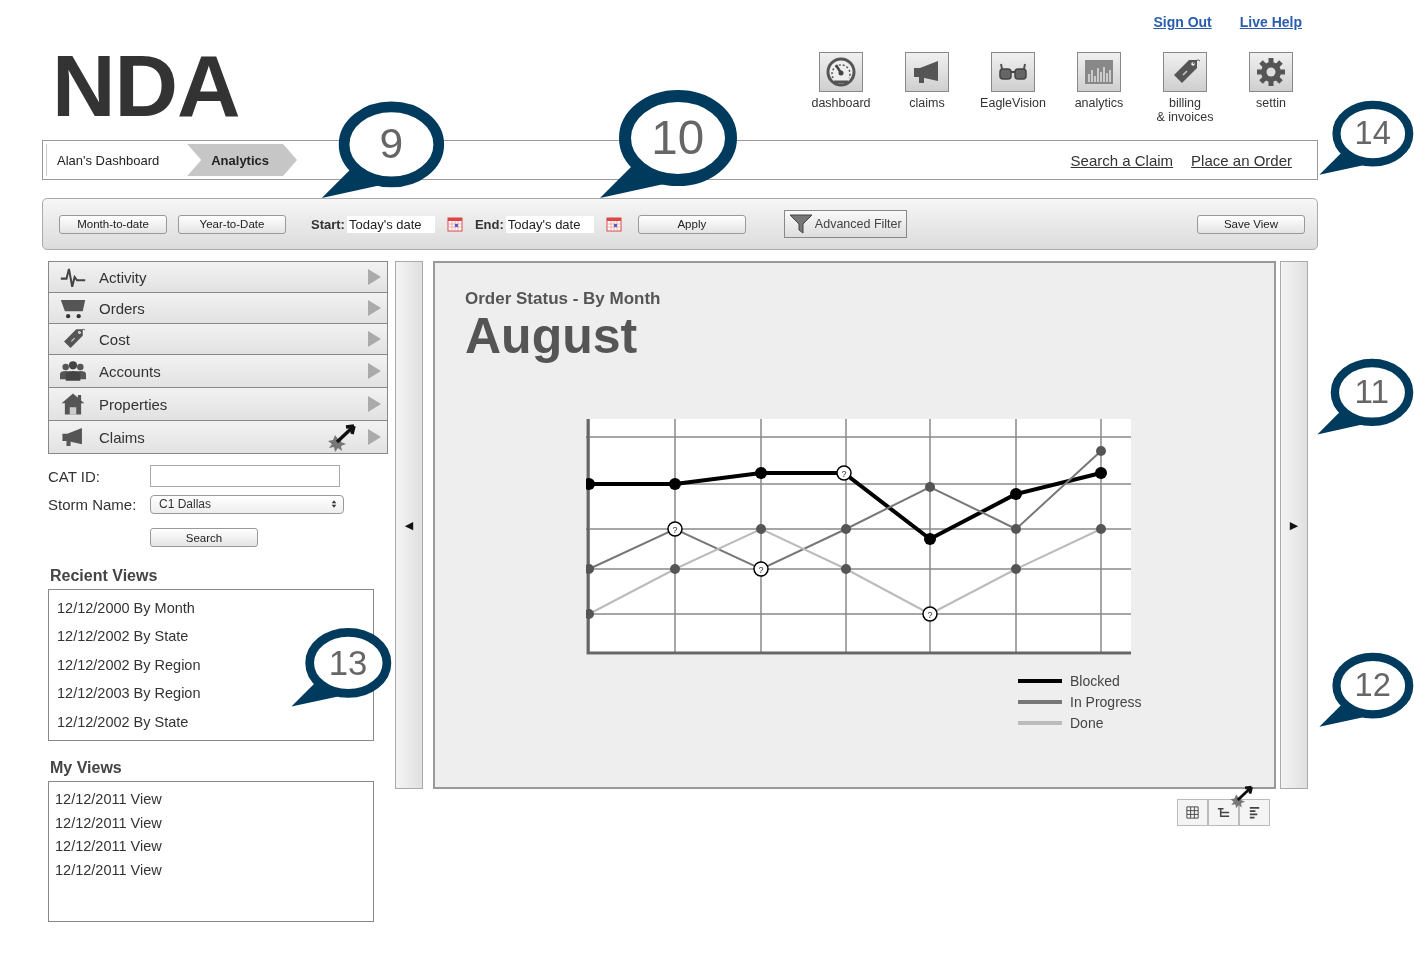 The image size is (1414, 964). What do you see at coordinates (1372, 133) in the screenshot?
I see `callout-number: 14` at bounding box center [1372, 133].